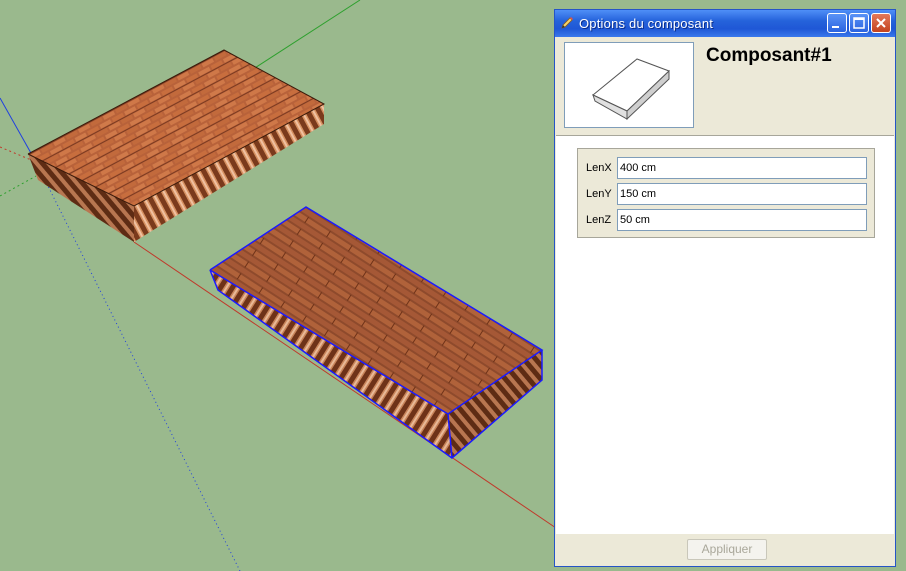  Describe the element at coordinates (646, 23) in the screenshot. I see `window-title: Options du composant` at that location.